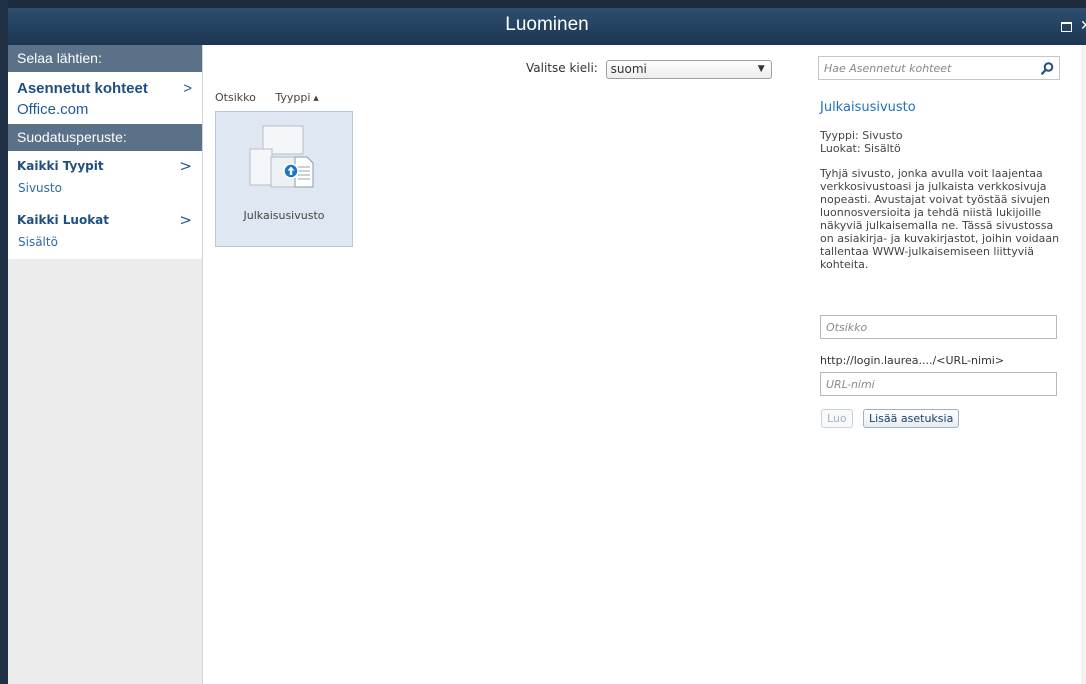  I want to click on search-input, so click(926, 68).